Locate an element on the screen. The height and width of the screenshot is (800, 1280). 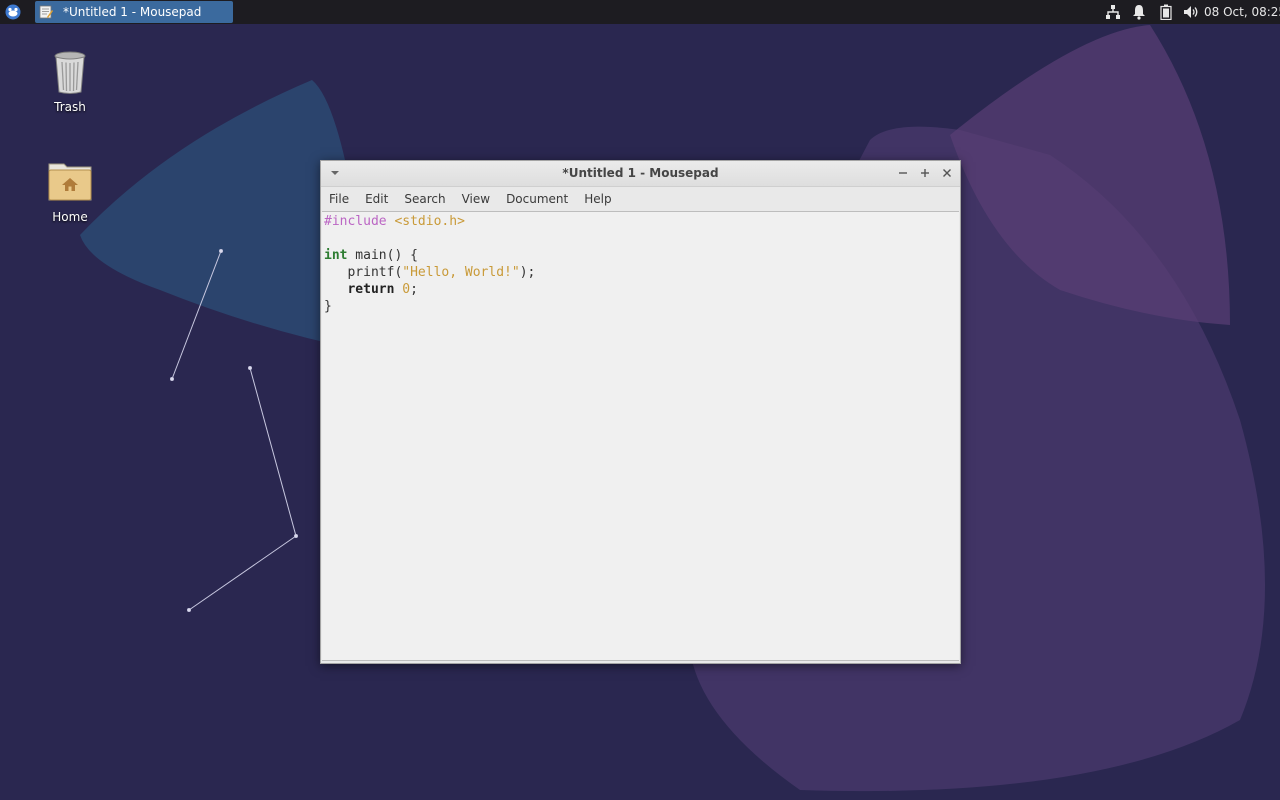
menu-help: Help is located at coordinates (597, 199).